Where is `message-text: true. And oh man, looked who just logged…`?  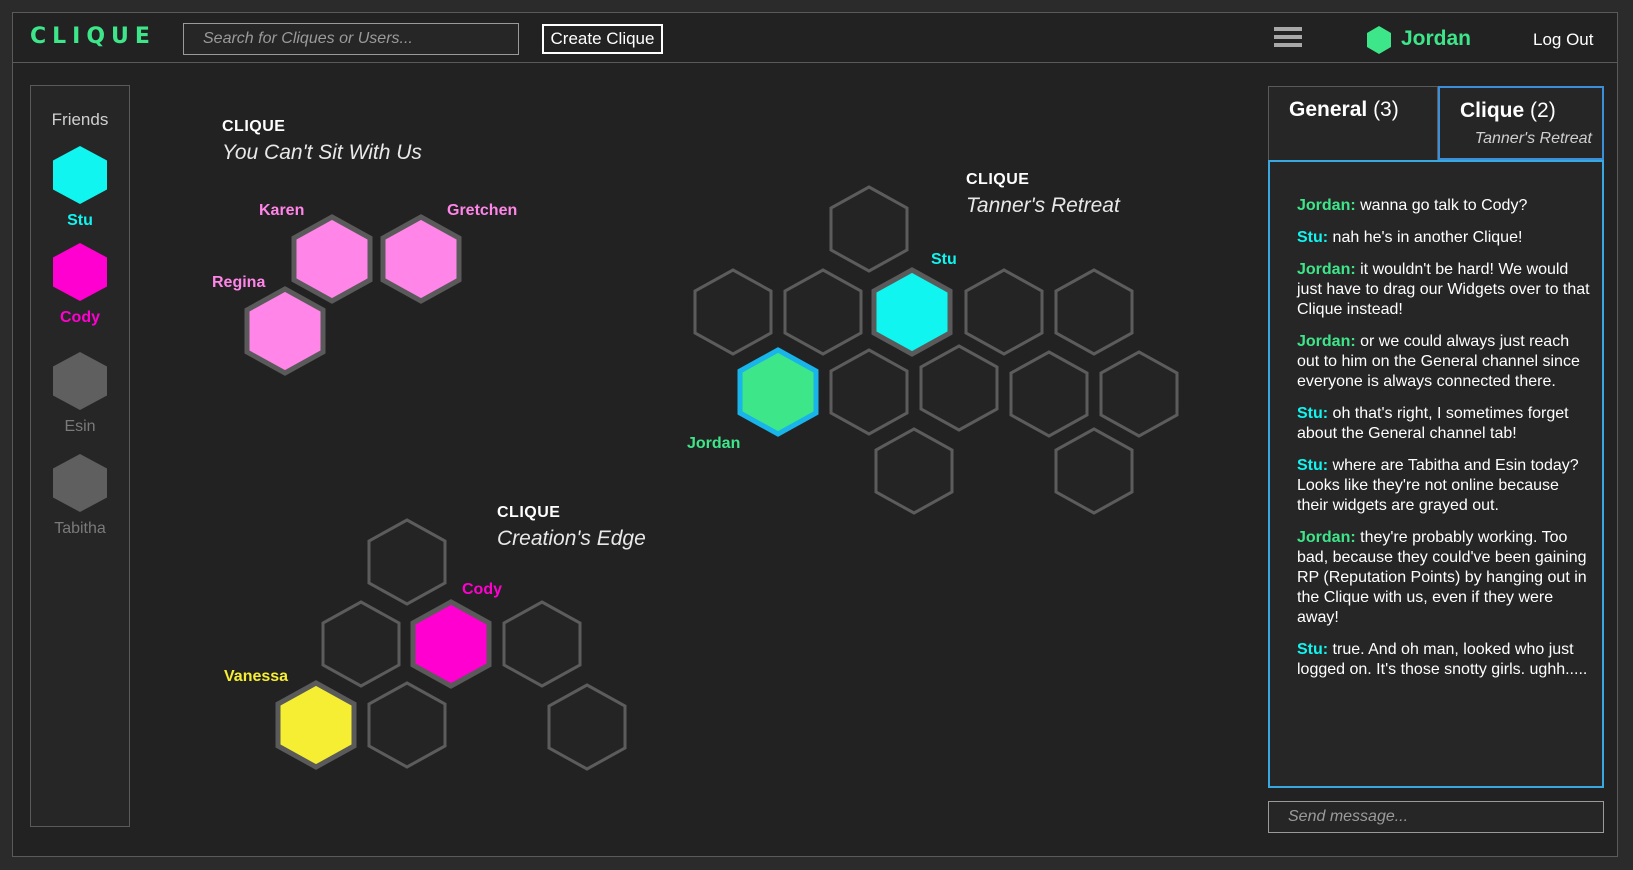
message-text: true. And oh man, looked who just logged… is located at coordinates (1442, 659).